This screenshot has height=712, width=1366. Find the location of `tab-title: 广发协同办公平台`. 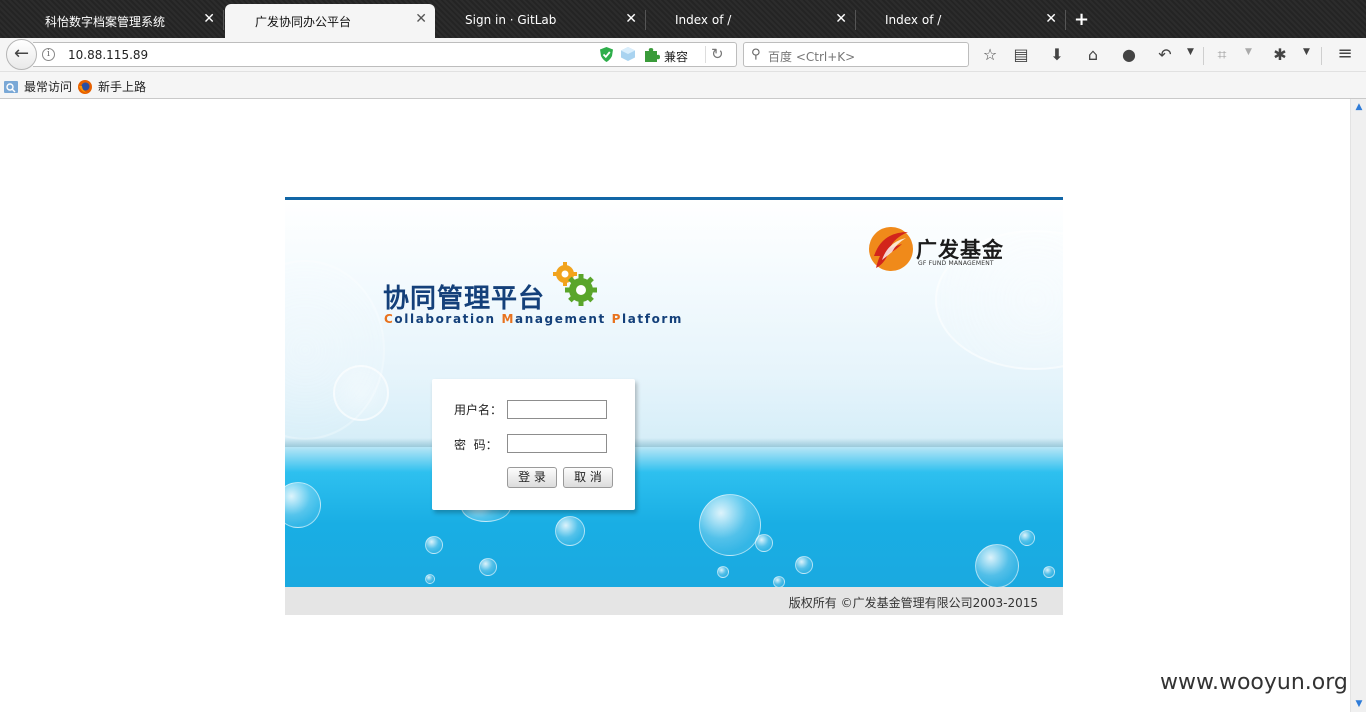

tab-title: 广发协同办公平台 is located at coordinates (303, 22).